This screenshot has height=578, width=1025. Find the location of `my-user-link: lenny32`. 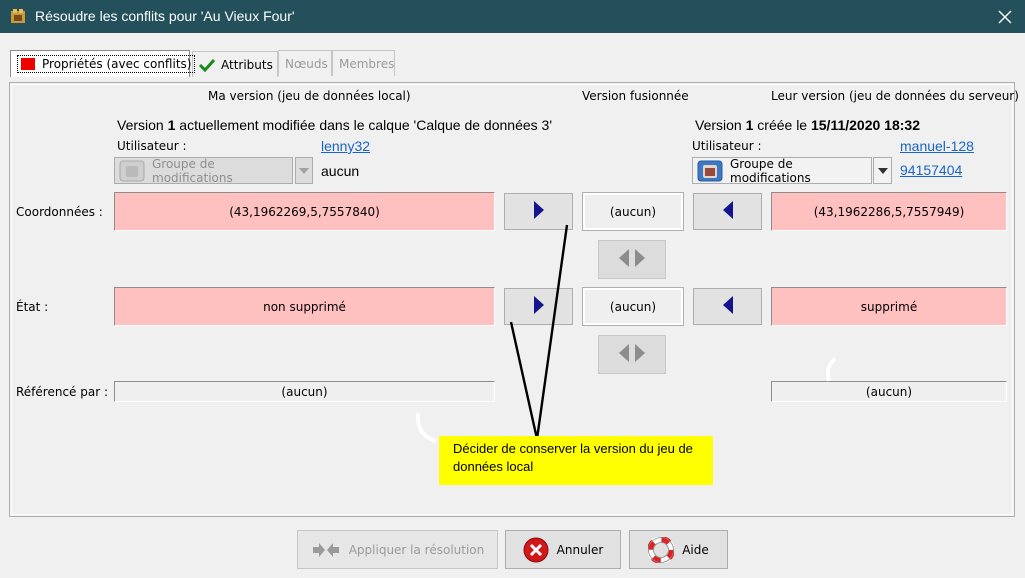

my-user-link: lenny32 is located at coordinates (345, 146).